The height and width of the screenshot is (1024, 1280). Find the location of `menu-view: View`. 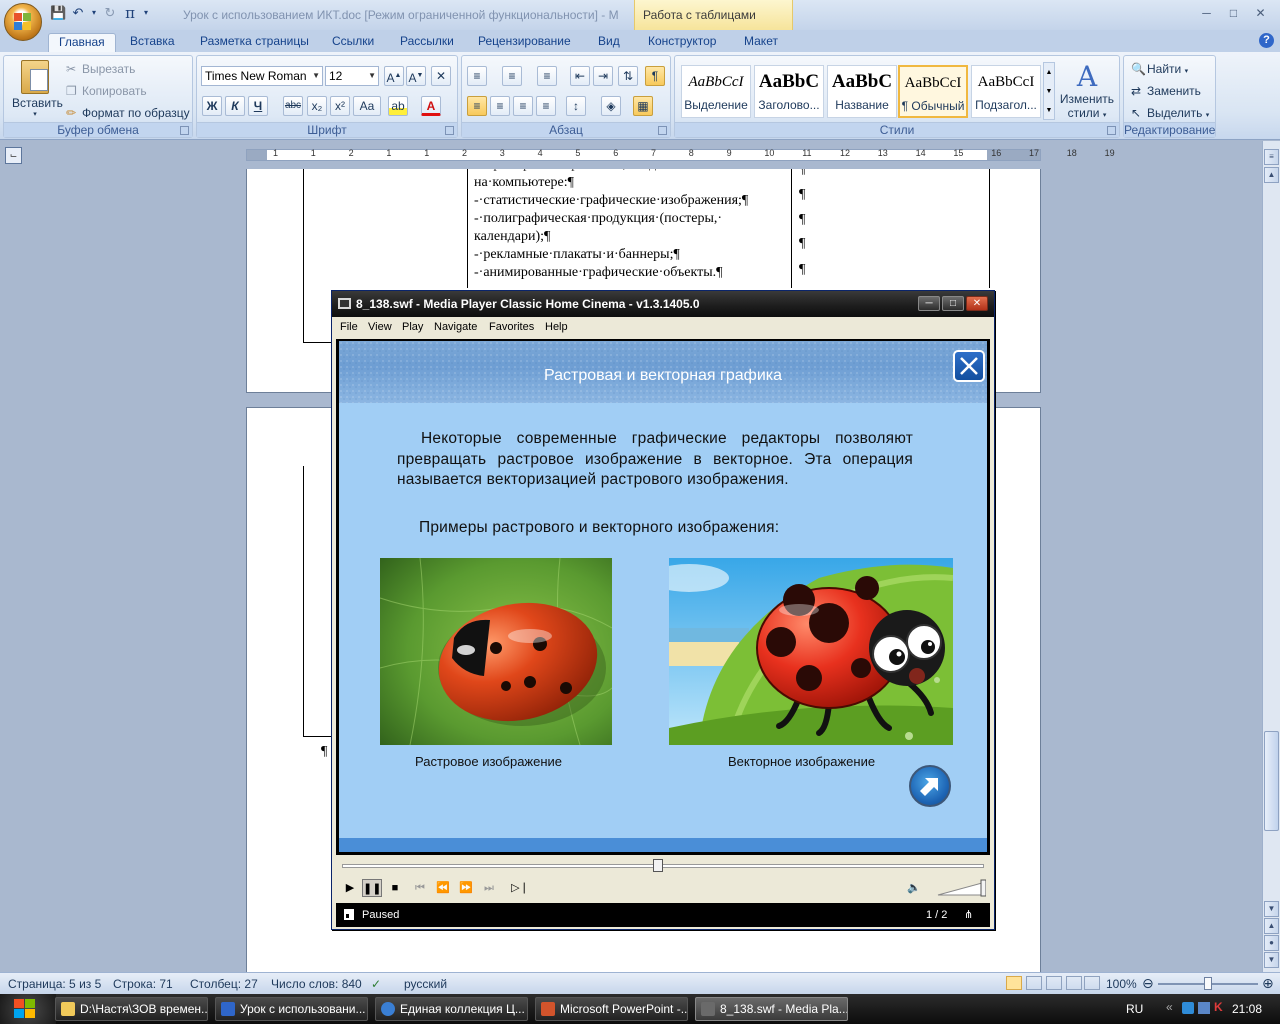

menu-view: View is located at coordinates (380, 327).